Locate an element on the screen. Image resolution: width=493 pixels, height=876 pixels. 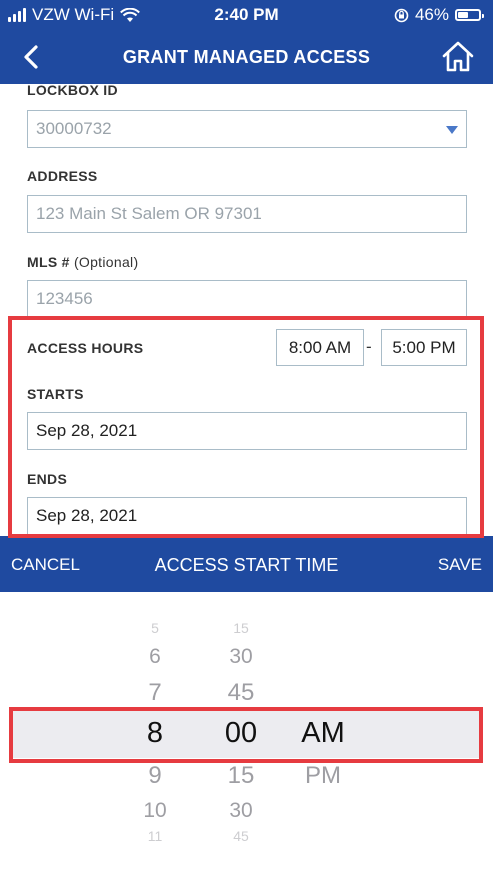
hour-option: 5 is located at coordinates (155, 628).